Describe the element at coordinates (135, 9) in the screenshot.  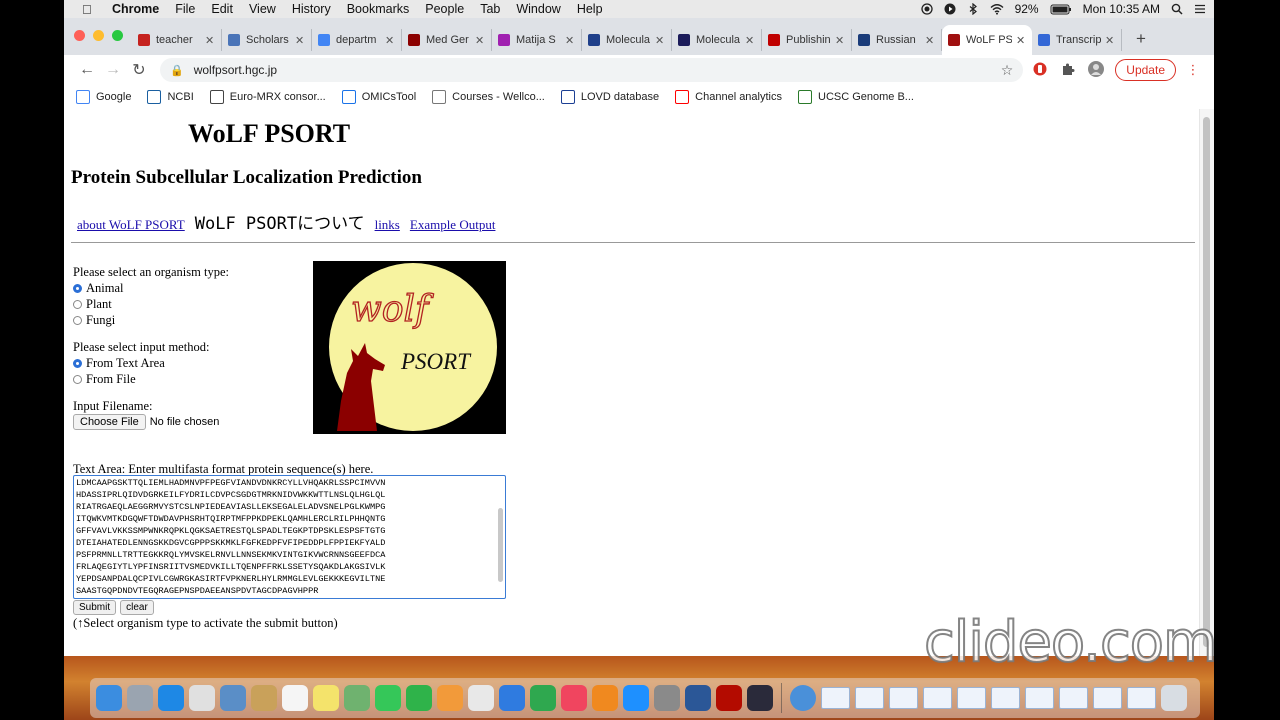
I see `menu-app-name: Chrome` at that location.